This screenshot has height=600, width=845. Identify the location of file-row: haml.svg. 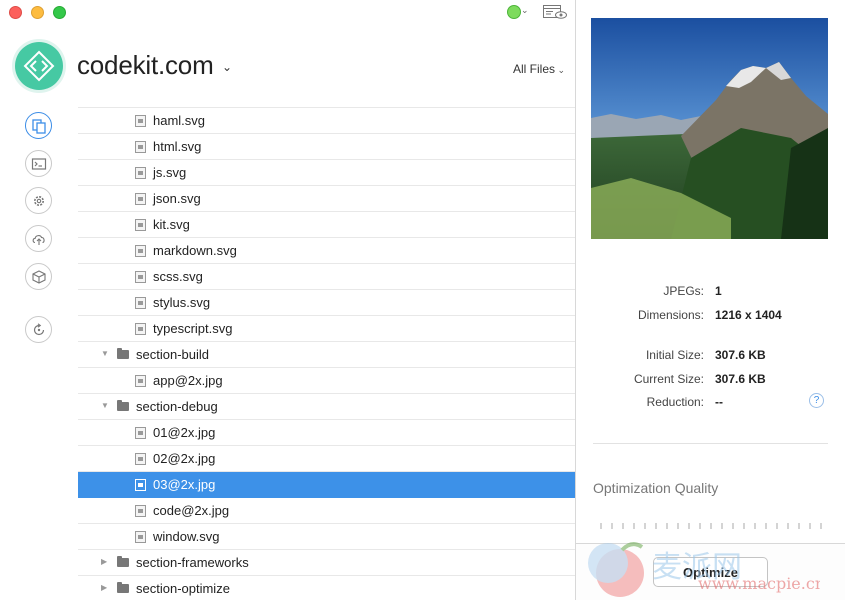
(326, 121).